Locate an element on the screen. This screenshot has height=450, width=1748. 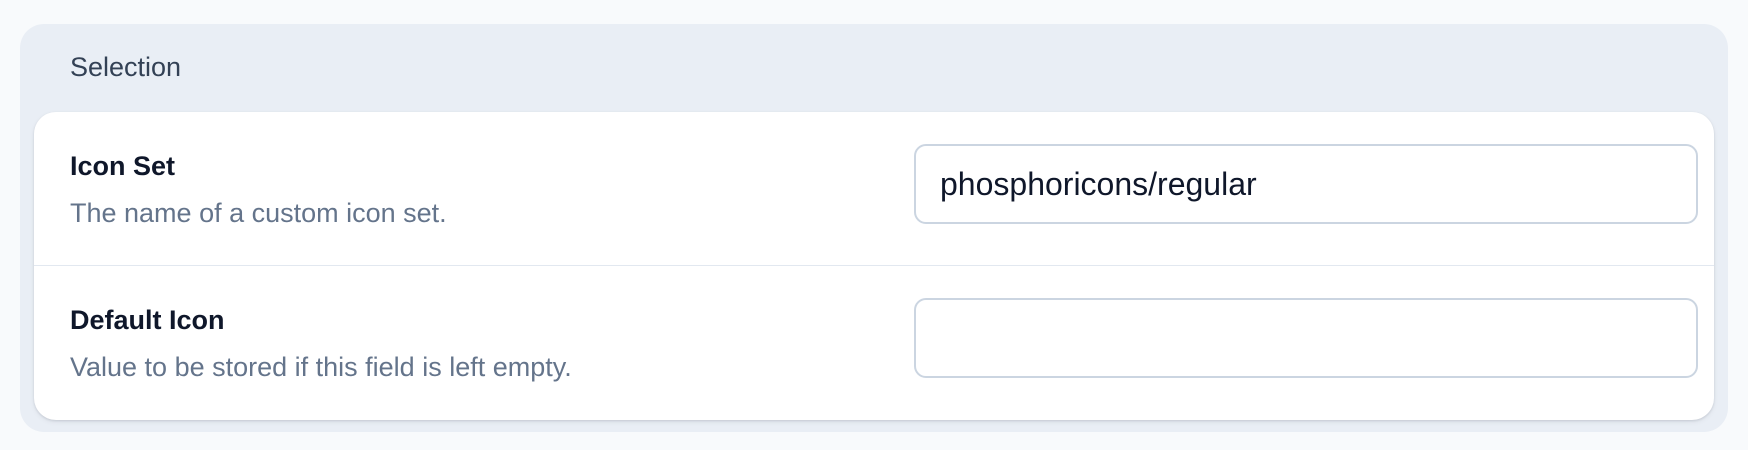
icon-set-help: The name of a custom icon set. is located at coordinates (258, 213).